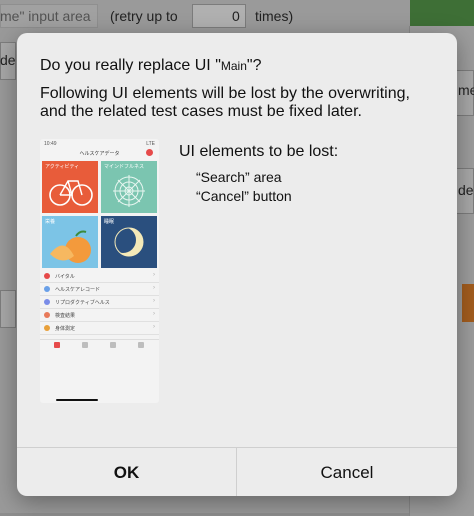  Describe the element at coordinates (144, 16) in the screenshot. I see `bg-retry-label: (retry up to` at that location.